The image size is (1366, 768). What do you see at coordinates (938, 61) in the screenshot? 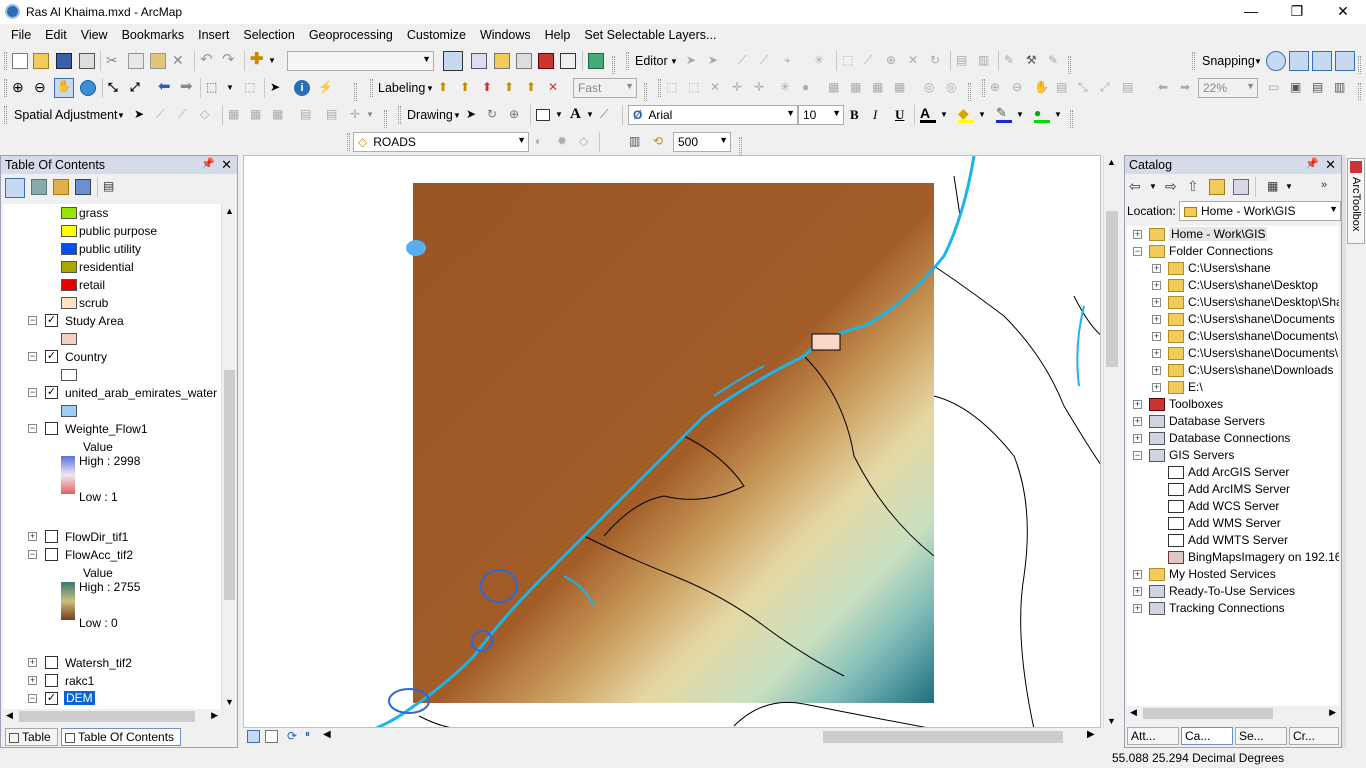
I see `rotate-icon: ↻` at bounding box center [938, 61].